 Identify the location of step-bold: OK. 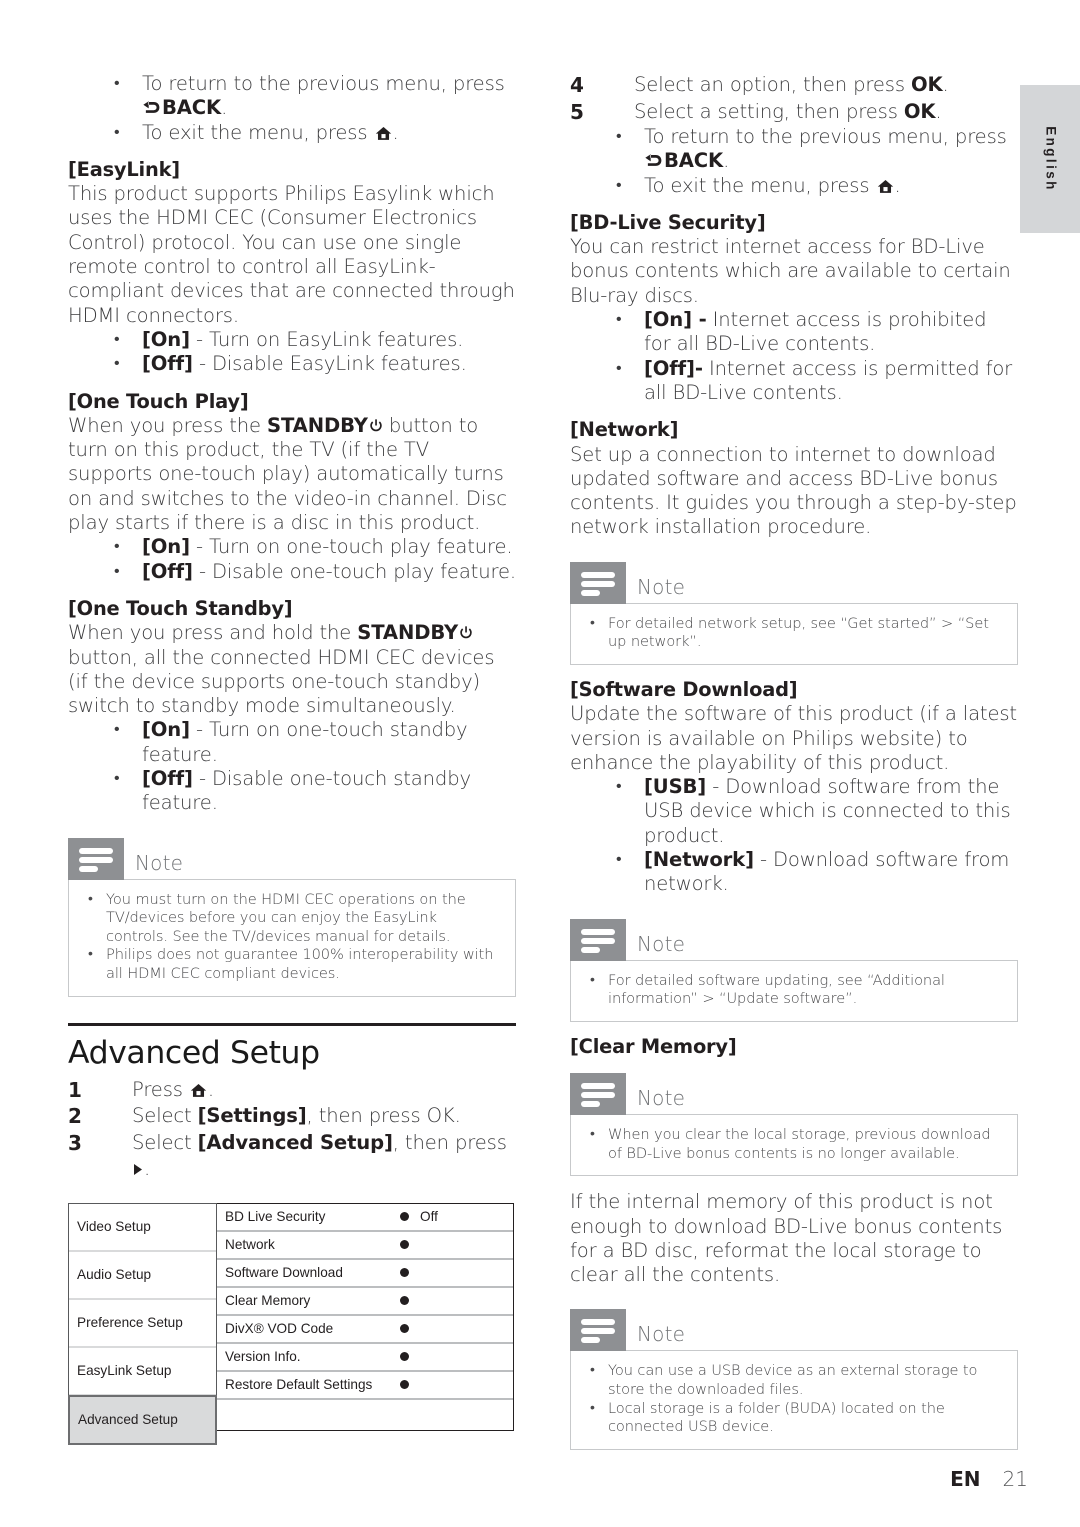
(926, 84).